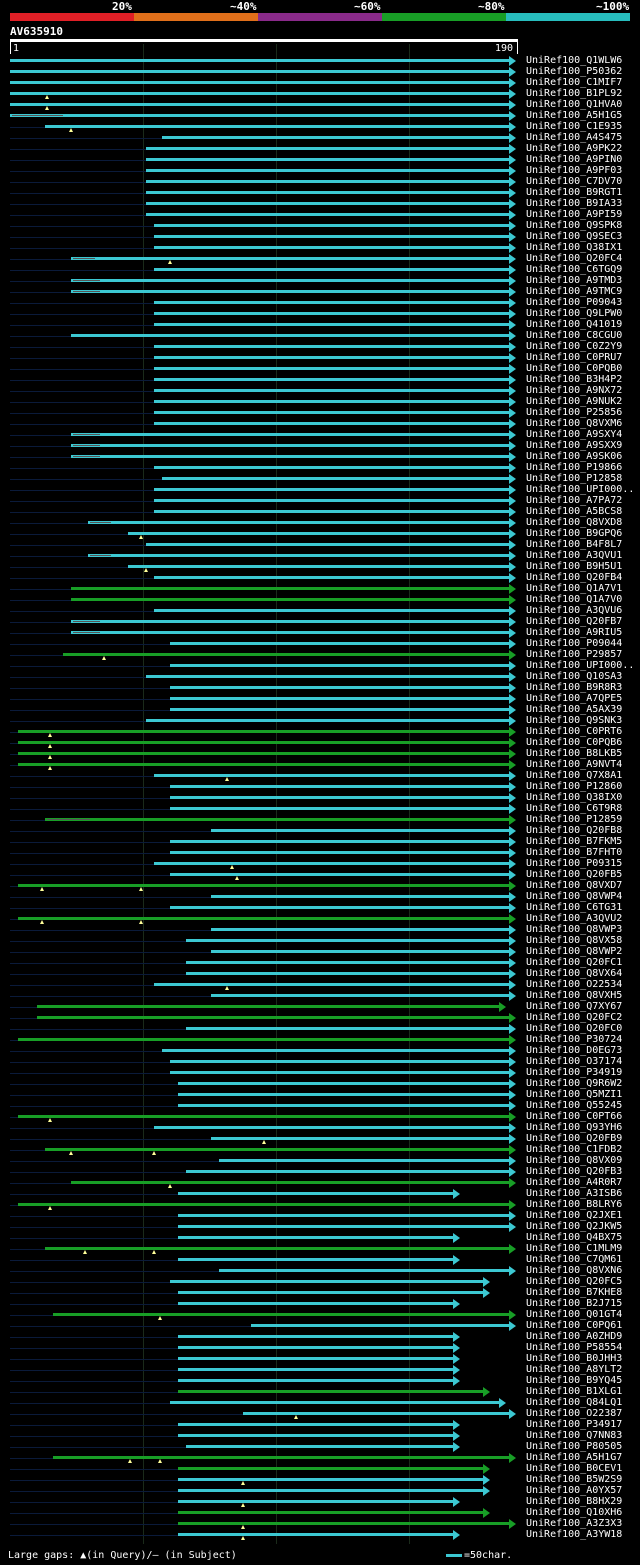 This screenshot has width=640, height=1565. Describe the element at coordinates (574, 1446) in the screenshot. I see `hit-id-link: UniRef100_P80505` at that location.